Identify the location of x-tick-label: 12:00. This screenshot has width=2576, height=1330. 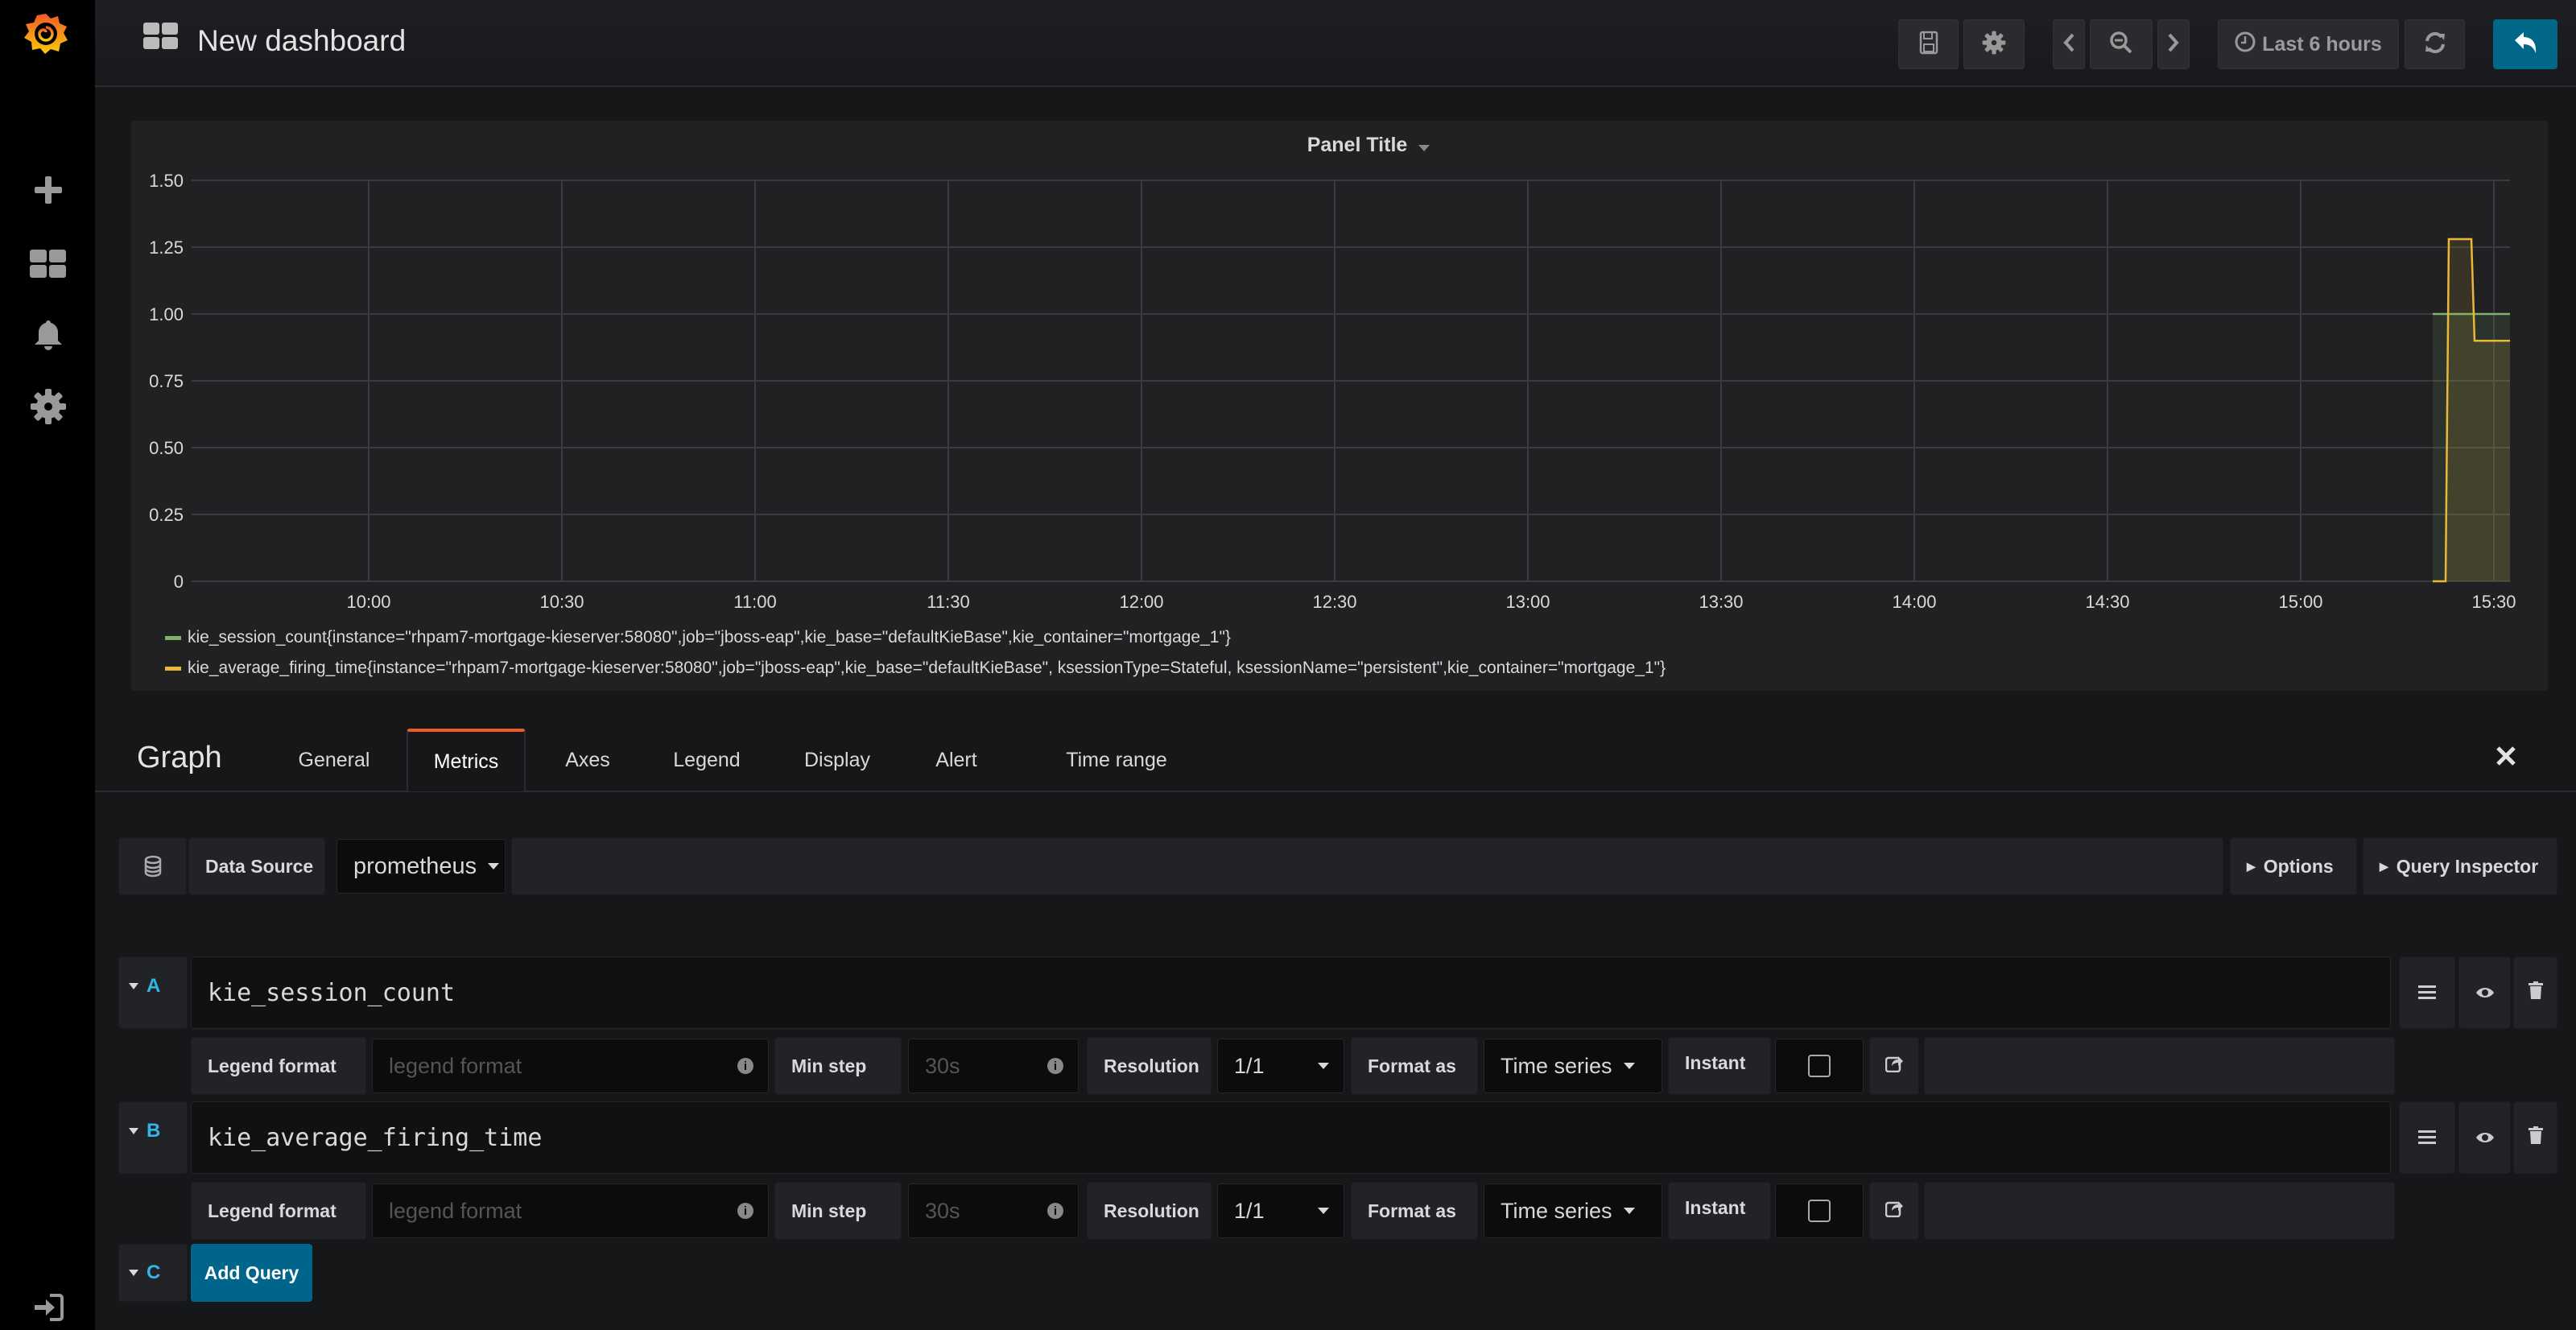
(1141, 602).